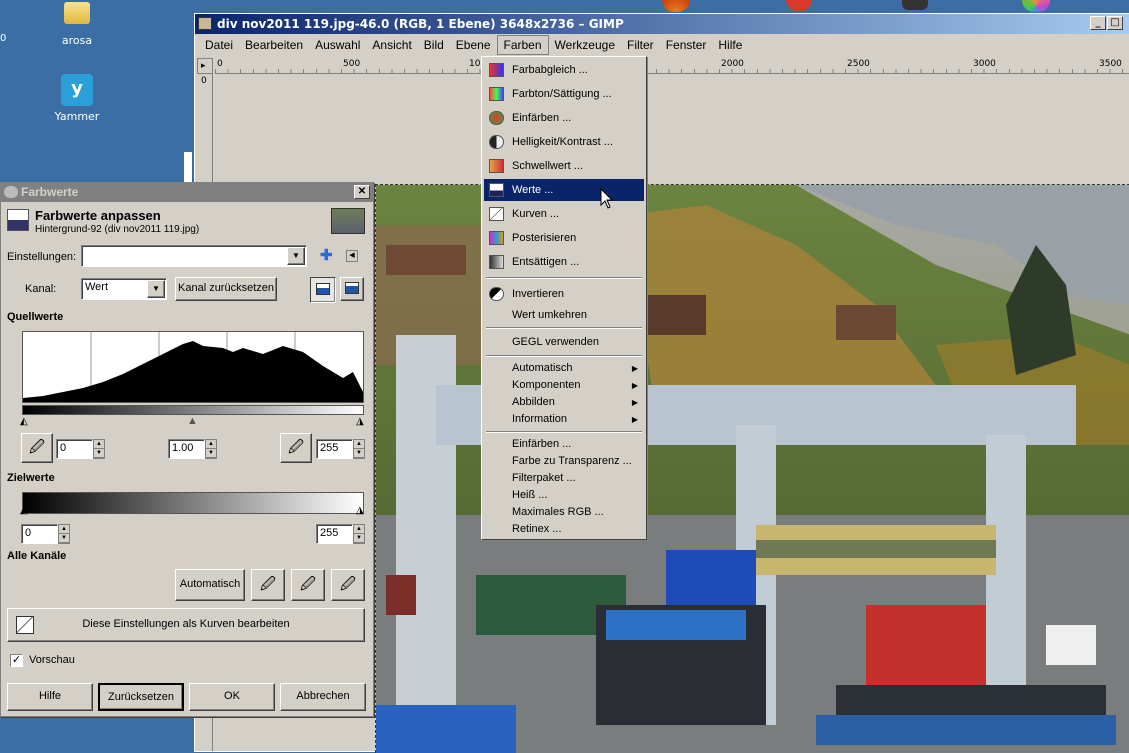 The height and width of the screenshot is (753, 1129). I want to click on menu-bild: Bild, so click(434, 45).